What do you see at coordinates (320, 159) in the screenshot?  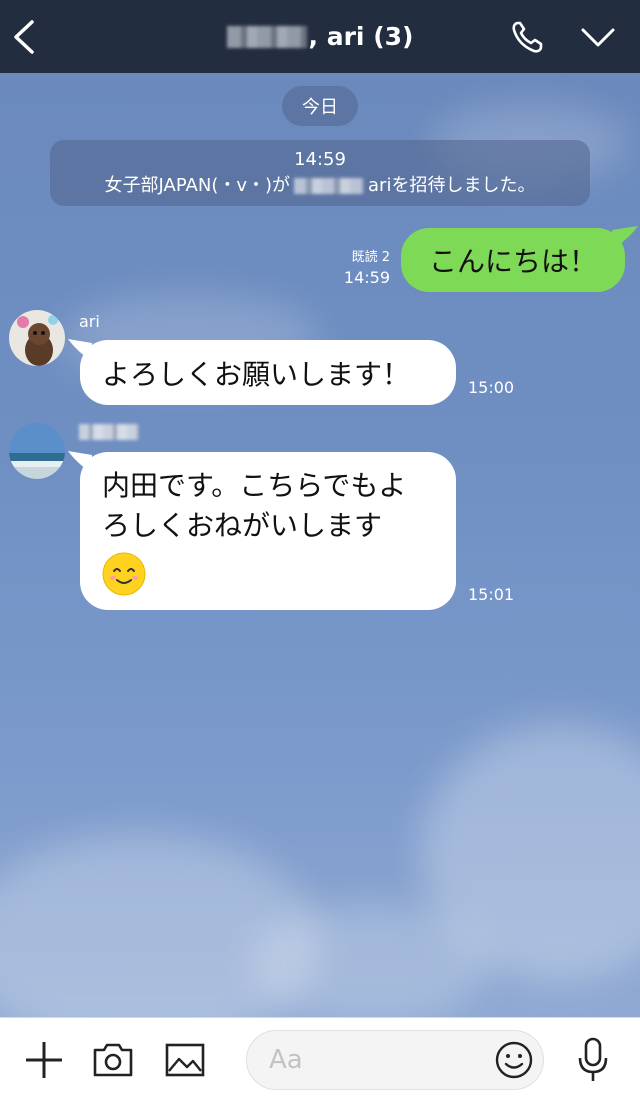 I see `system-message-time: 14:59` at bounding box center [320, 159].